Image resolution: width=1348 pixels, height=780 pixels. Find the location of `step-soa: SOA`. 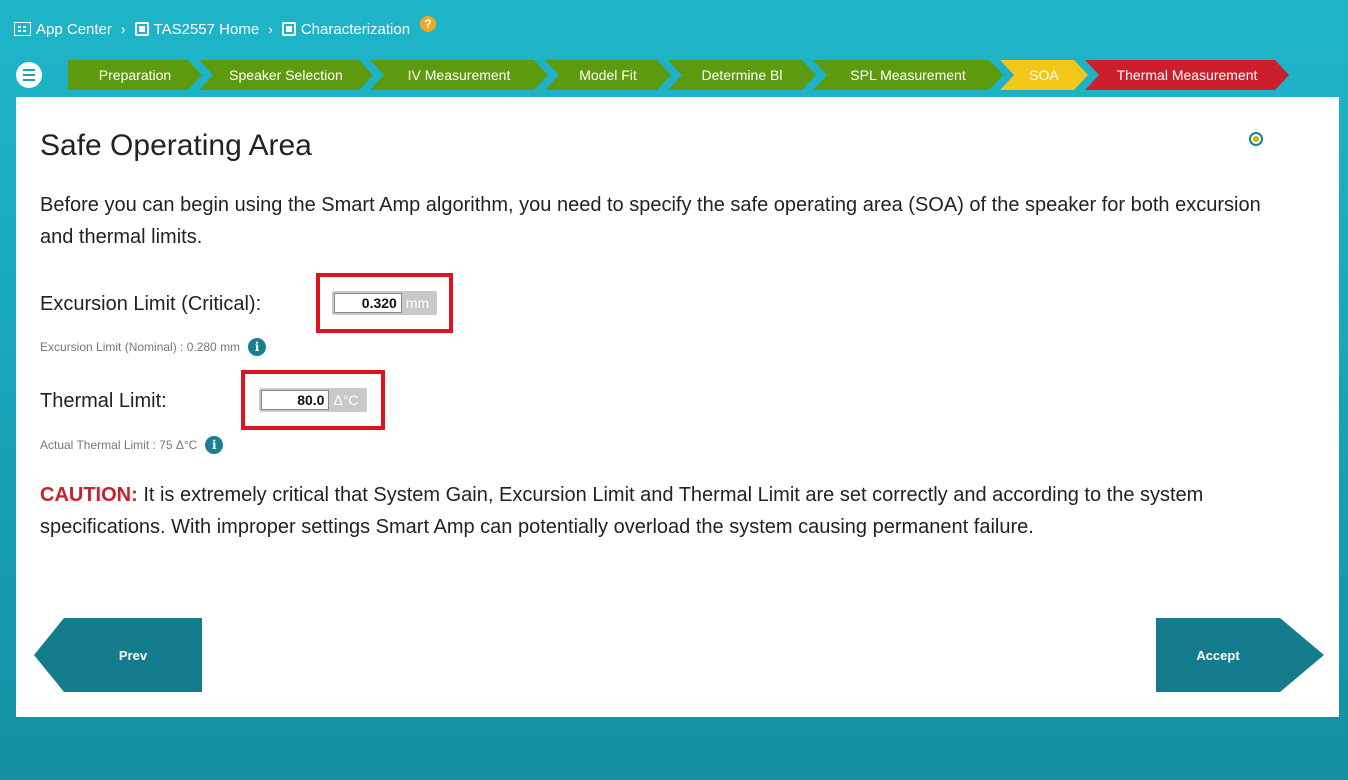

step-soa: SOA is located at coordinates (1044, 75).